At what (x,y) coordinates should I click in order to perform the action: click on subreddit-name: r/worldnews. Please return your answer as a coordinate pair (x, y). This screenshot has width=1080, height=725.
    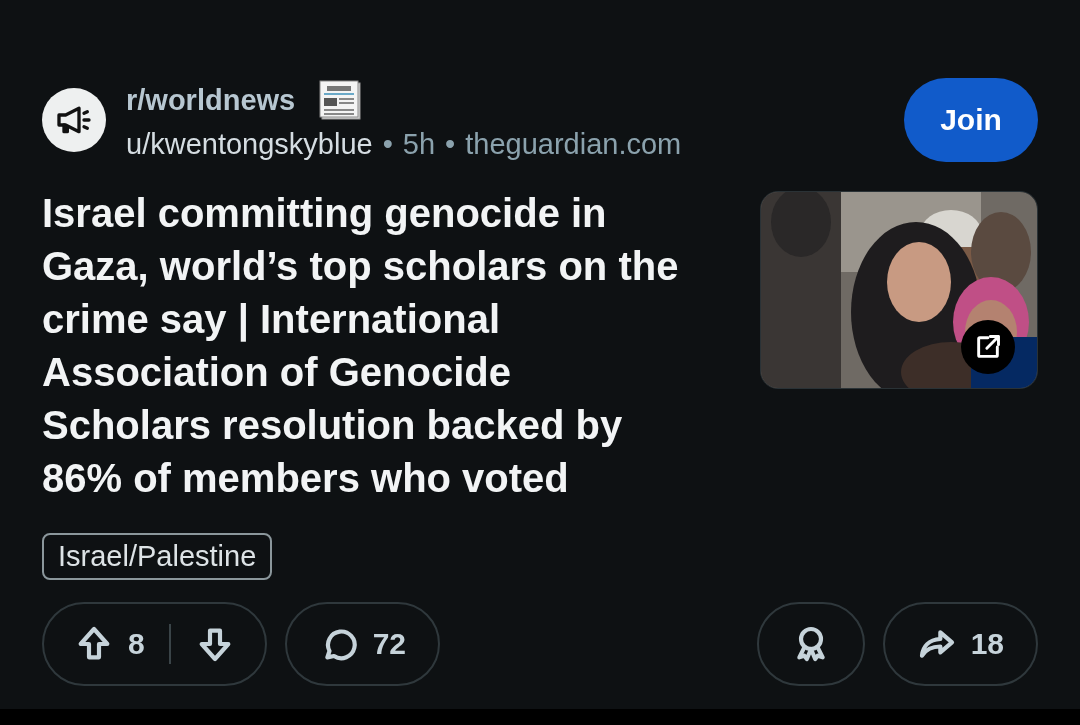
    Looking at the image, I should click on (211, 100).